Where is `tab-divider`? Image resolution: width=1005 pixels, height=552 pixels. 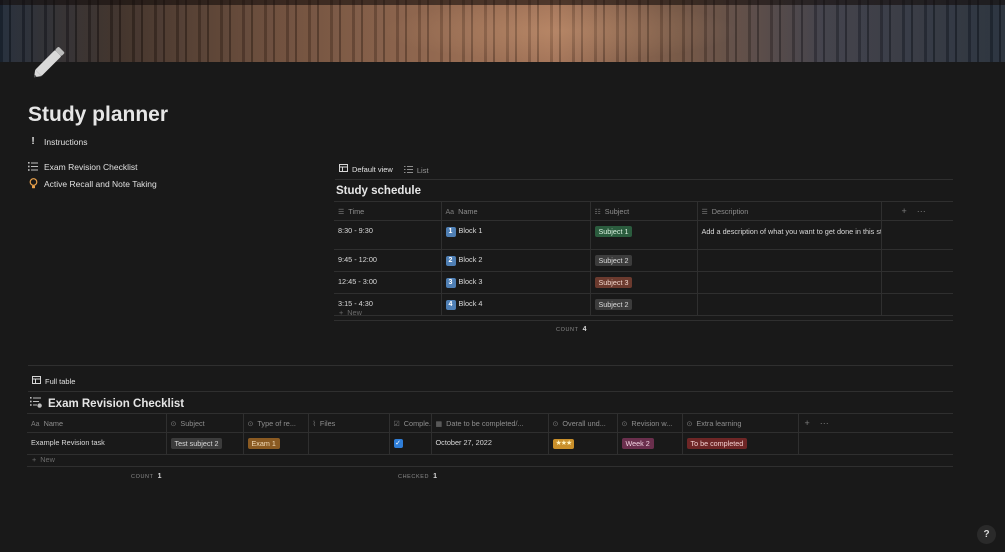
tab-divider is located at coordinates (644, 179).